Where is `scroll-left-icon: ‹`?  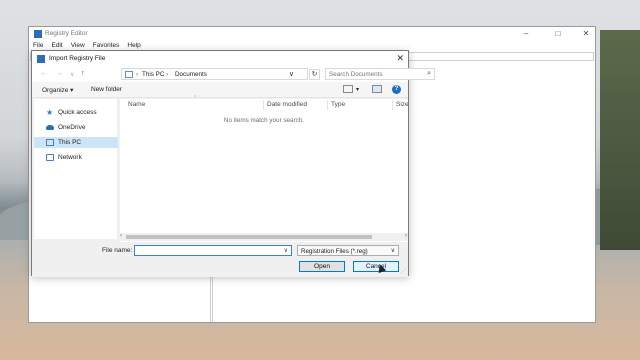
scroll-left-icon: ‹ is located at coordinates (121, 236).